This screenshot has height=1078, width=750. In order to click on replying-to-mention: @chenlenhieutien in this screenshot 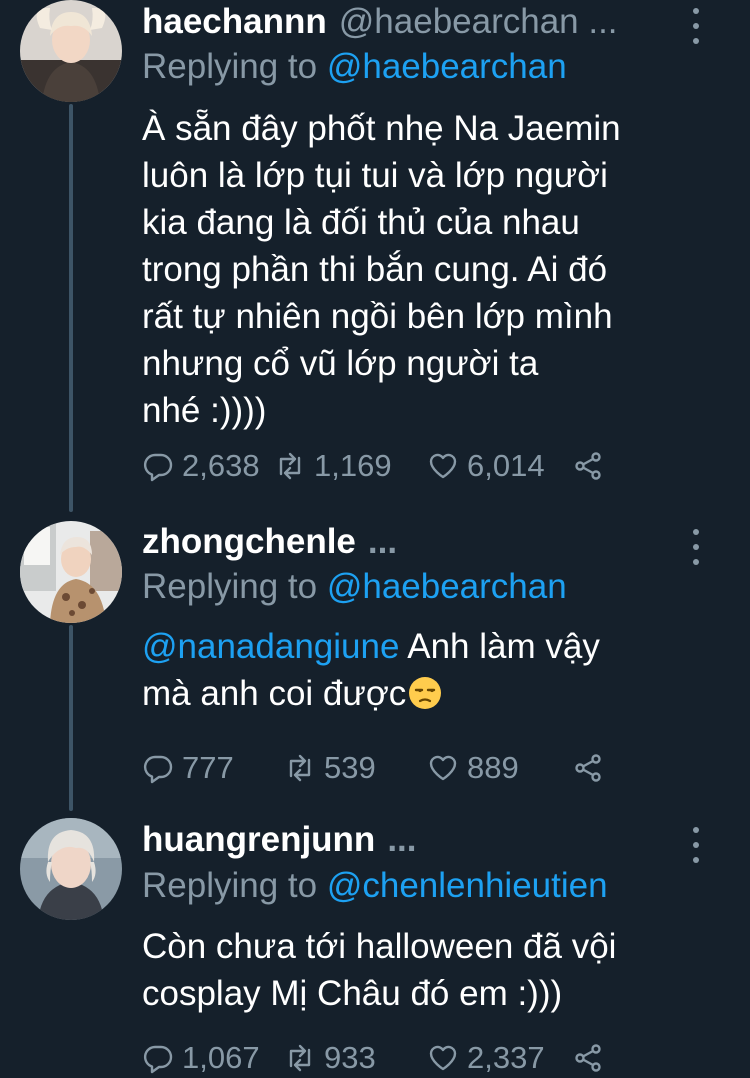, I will do `click(467, 885)`.